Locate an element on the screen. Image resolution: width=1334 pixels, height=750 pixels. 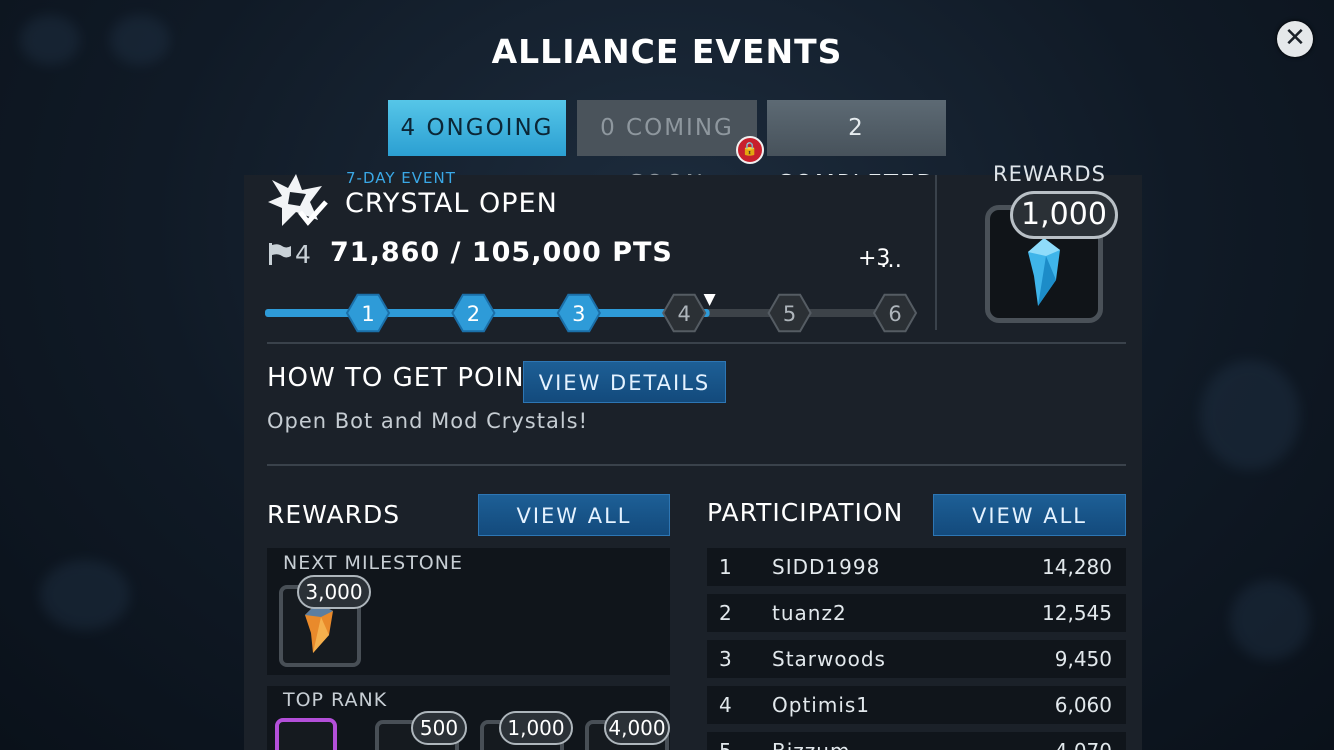
milestone-label: 6 is located at coordinates (894, 314).